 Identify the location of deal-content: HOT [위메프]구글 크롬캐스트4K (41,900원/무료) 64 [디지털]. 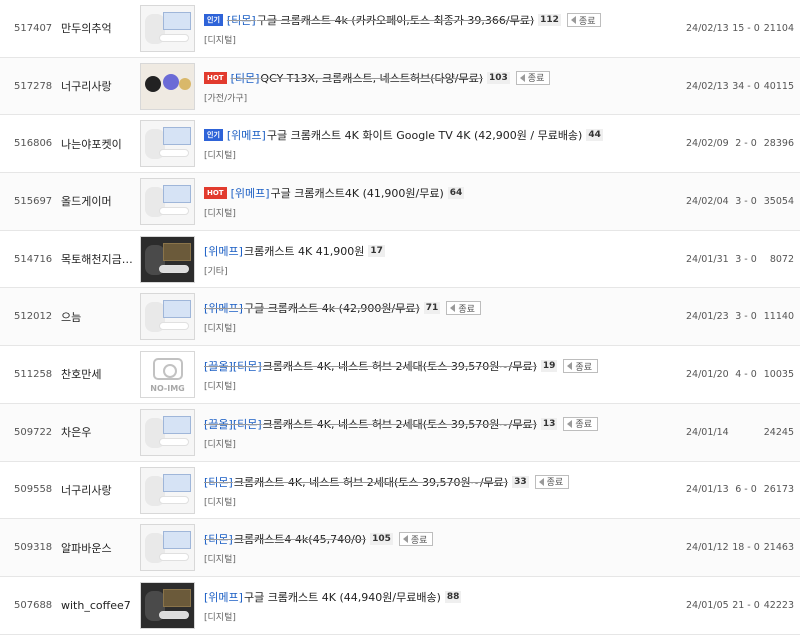
(439, 201).